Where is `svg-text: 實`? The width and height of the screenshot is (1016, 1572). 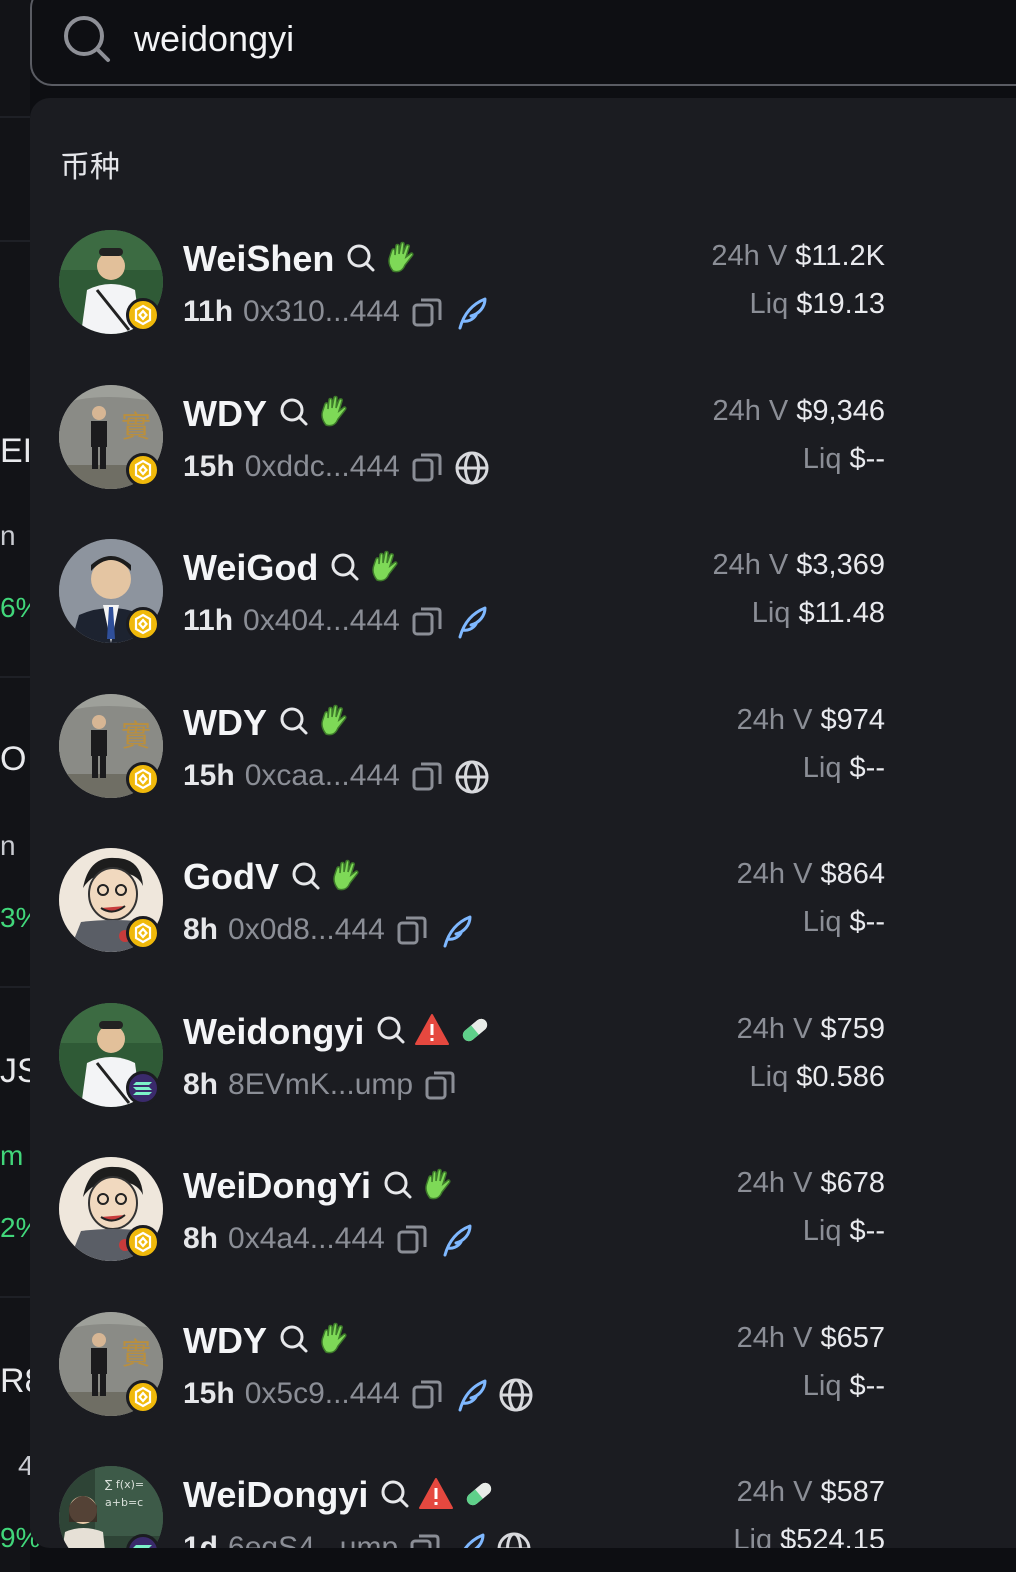 svg-text: 實 is located at coordinates (136, 1354).